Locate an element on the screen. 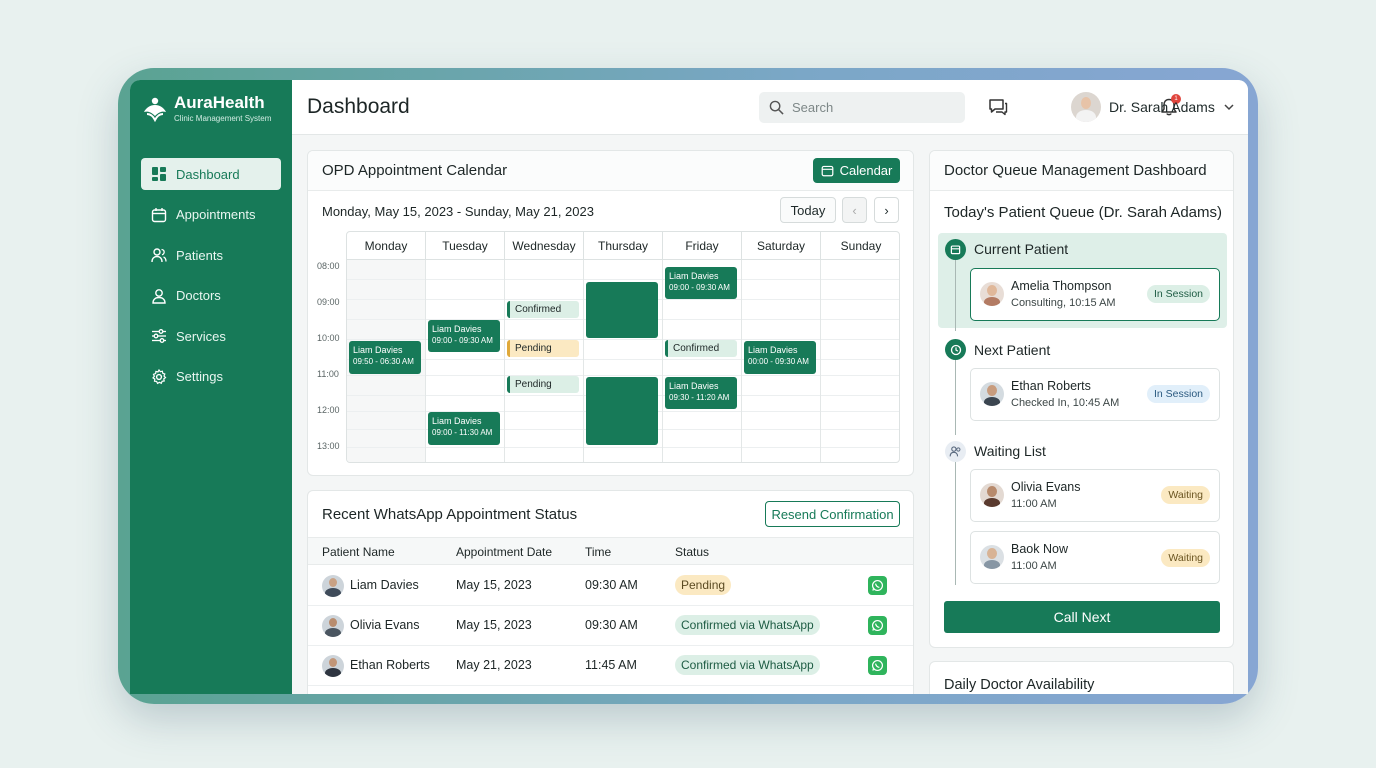 This screenshot has height=768, width=1376. waiting-patient-card: Baok Now 11:00 AM Waiting is located at coordinates (1095, 557).